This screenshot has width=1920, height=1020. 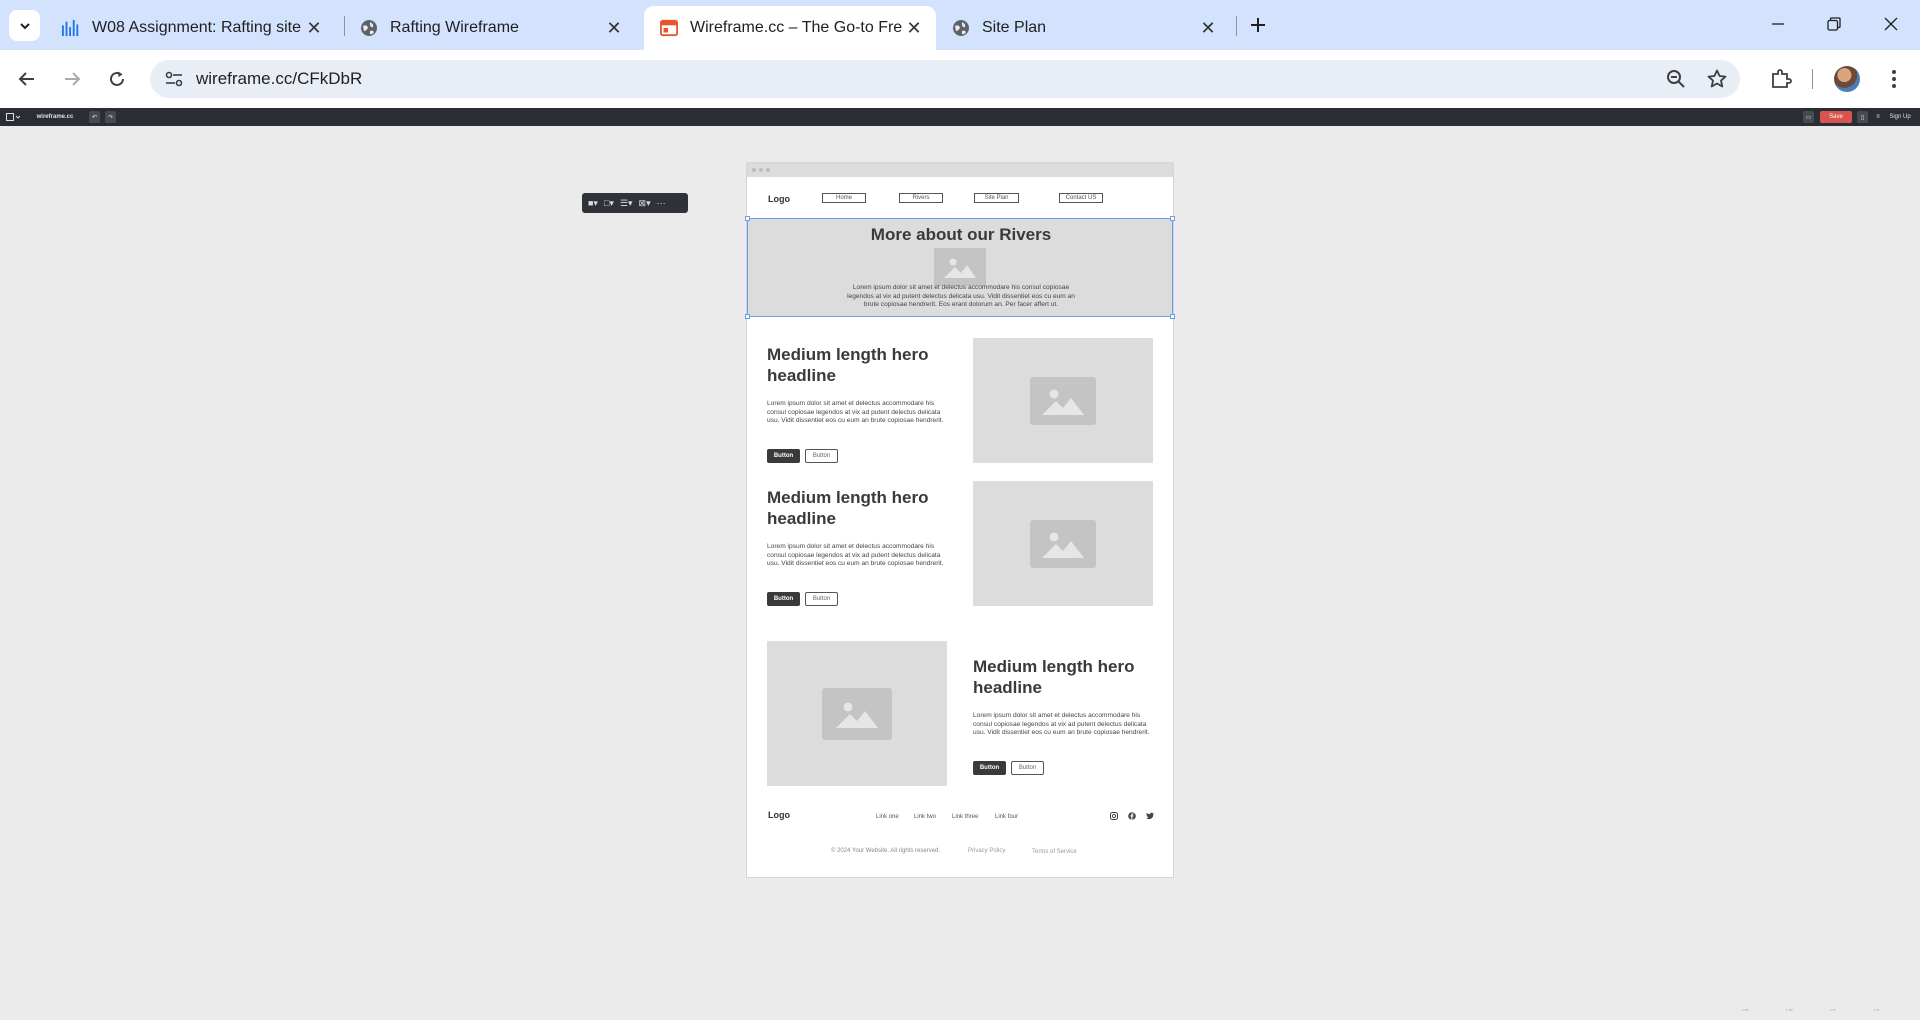 I want to click on extensions-icon, so click(x=1781, y=79).